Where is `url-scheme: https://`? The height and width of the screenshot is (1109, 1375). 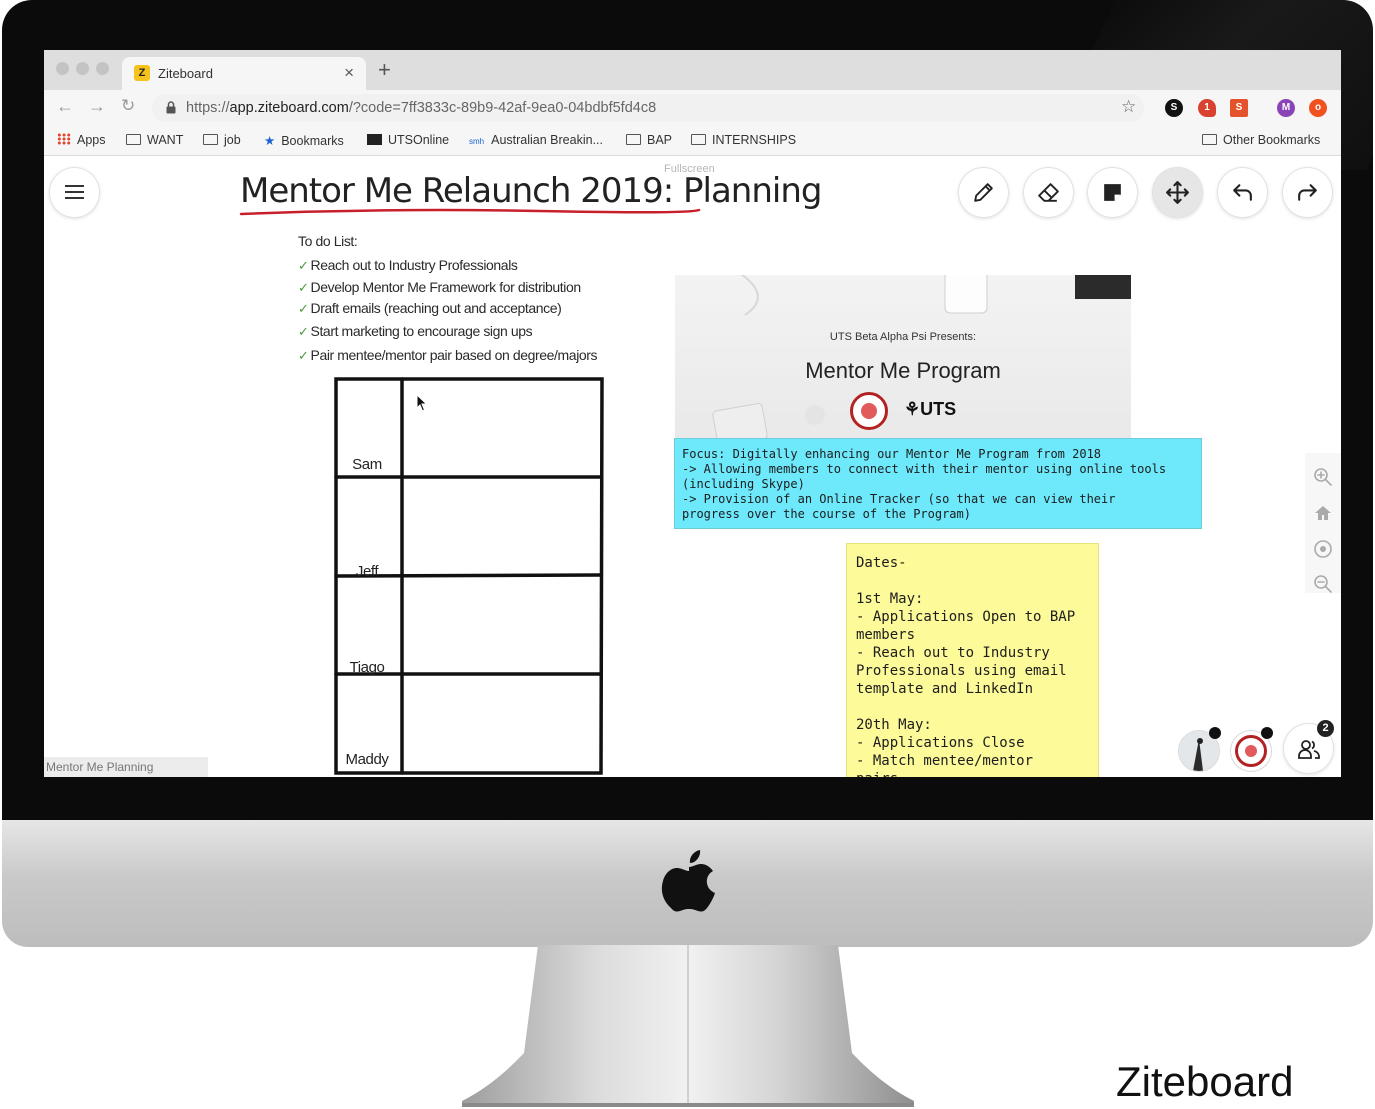
url-scheme: https:// is located at coordinates (208, 108).